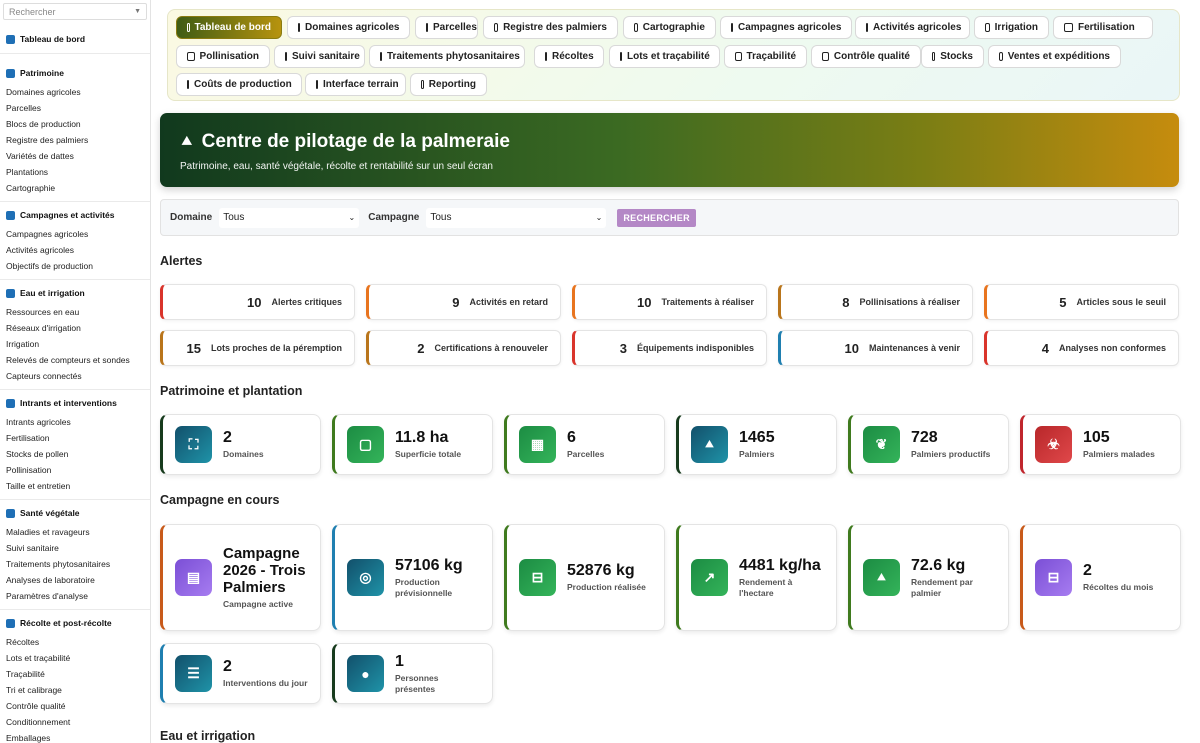 This screenshot has width=1200, height=743. What do you see at coordinates (584, 444) in the screenshot?
I see `kpi-card: ▦ 6 Parcelles` at bounding box center [584, 444].